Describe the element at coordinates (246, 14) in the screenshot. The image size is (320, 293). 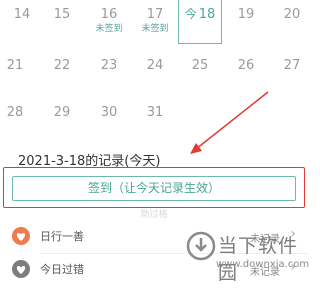
I see `day-number: 19` at that location.